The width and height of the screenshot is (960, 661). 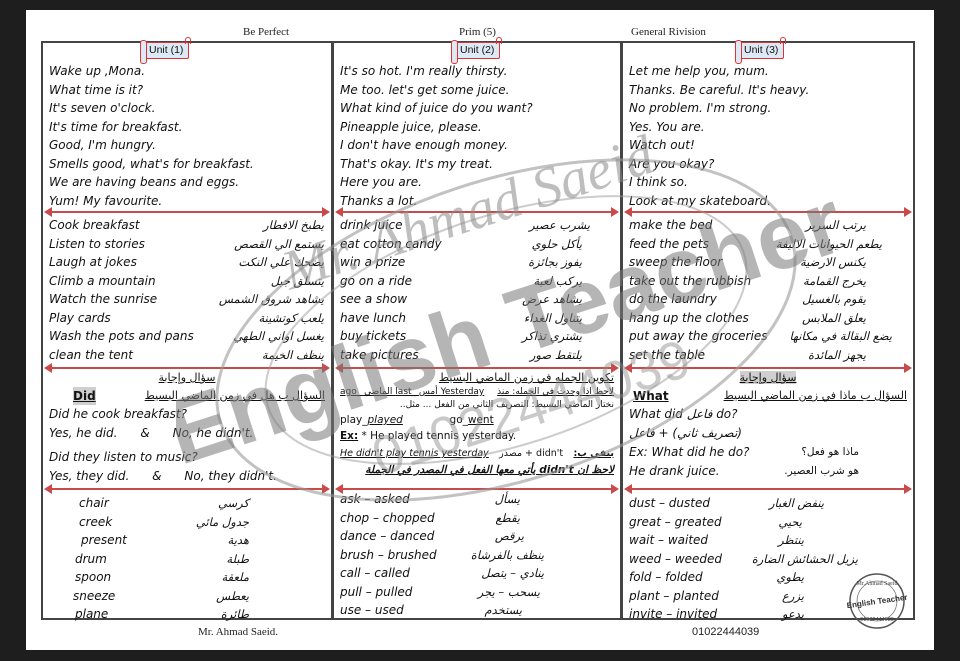 What do you see at coordinates (477, 281) in the screenshot?
I see `vocab-row: go on a ride يركب لعبة` at bounding box center [477, 281].